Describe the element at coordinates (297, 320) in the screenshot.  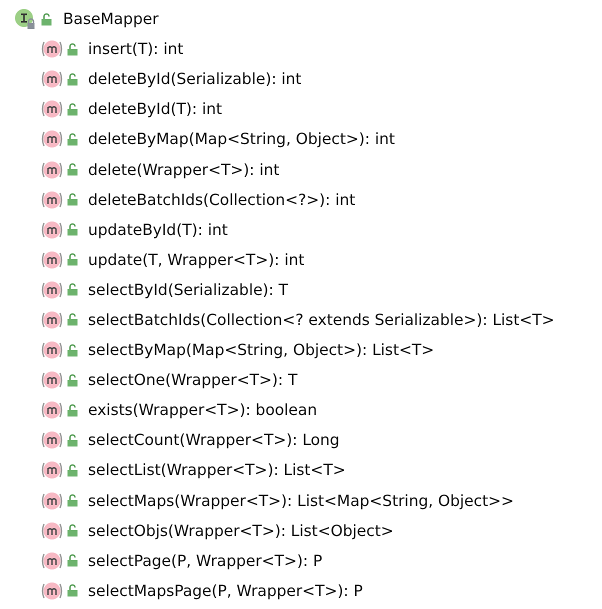
I see `tree-item: selectBatchIds(Collection<? extends Serializable>): List<T>` at that location.